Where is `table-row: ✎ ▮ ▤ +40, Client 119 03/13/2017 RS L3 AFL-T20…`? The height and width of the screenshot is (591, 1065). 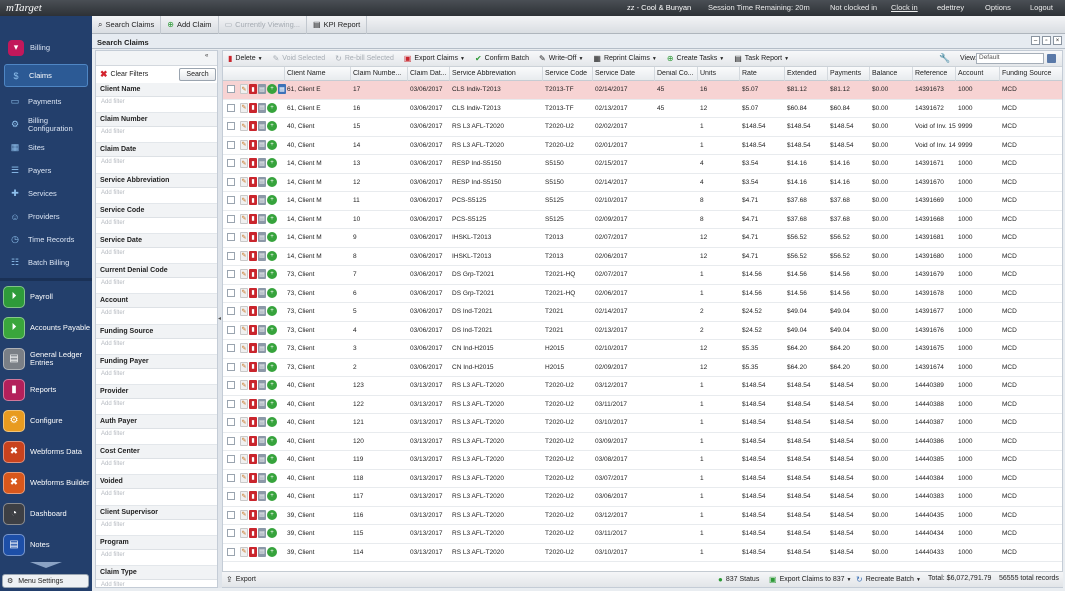
table-row: ✎ ▮ ▤ +40, Client 119 03/13/2017 RS L3 AFL-T20… is located at coordinates (642, 460).